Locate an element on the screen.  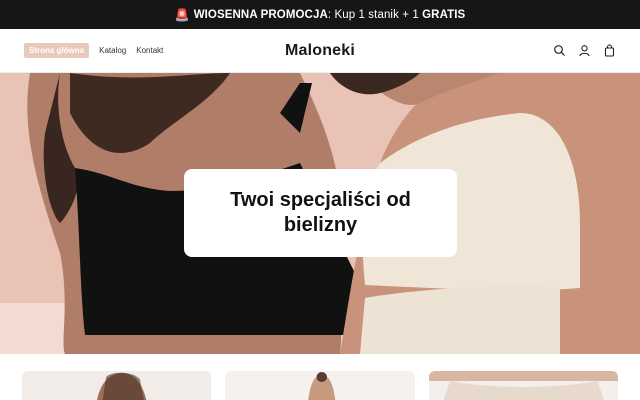
hero-card: Twoi specjaliści od bielizny is located at coordinates (320, 213).